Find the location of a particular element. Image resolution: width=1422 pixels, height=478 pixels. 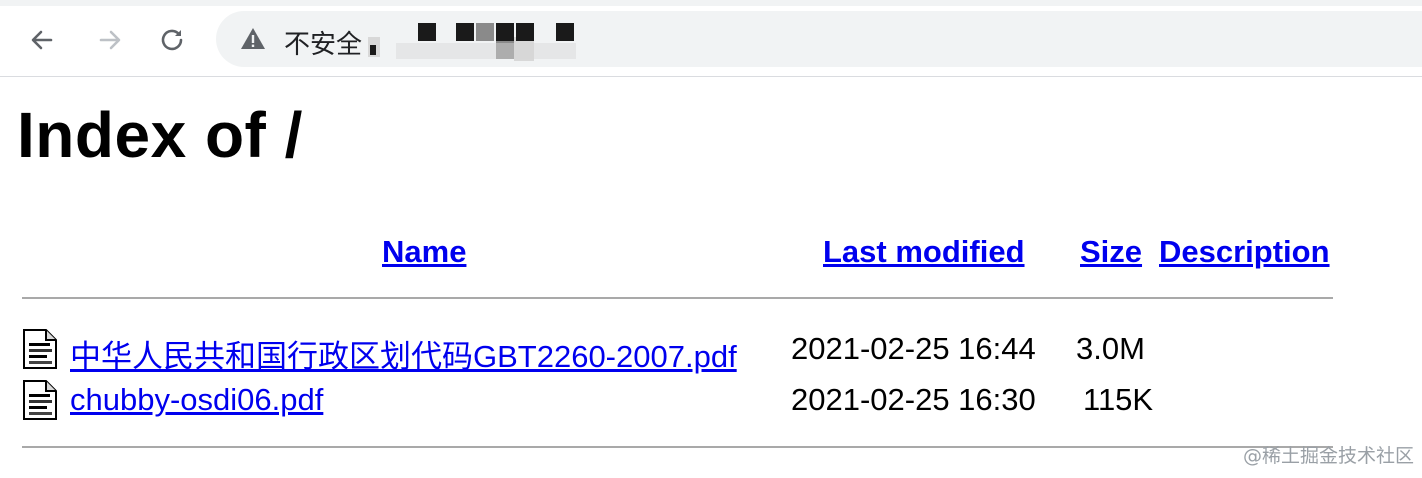

column-header-name: Name is located at coordinates (424, 252).